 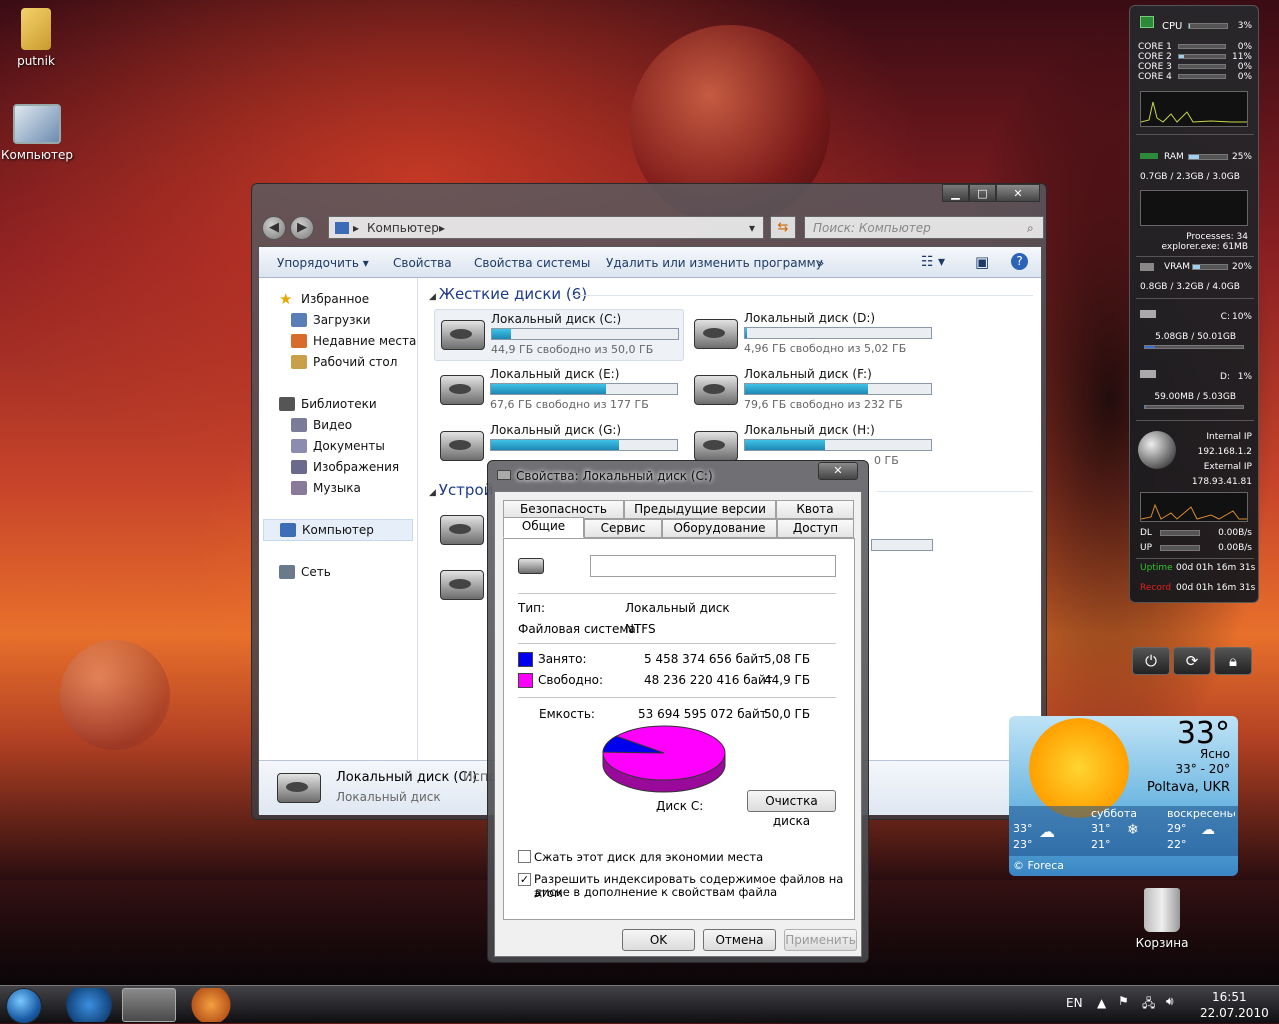 What do you see at coordinates (299, 425) in the screenshot?
I see `video-icon` at bounding box center [299, 425].